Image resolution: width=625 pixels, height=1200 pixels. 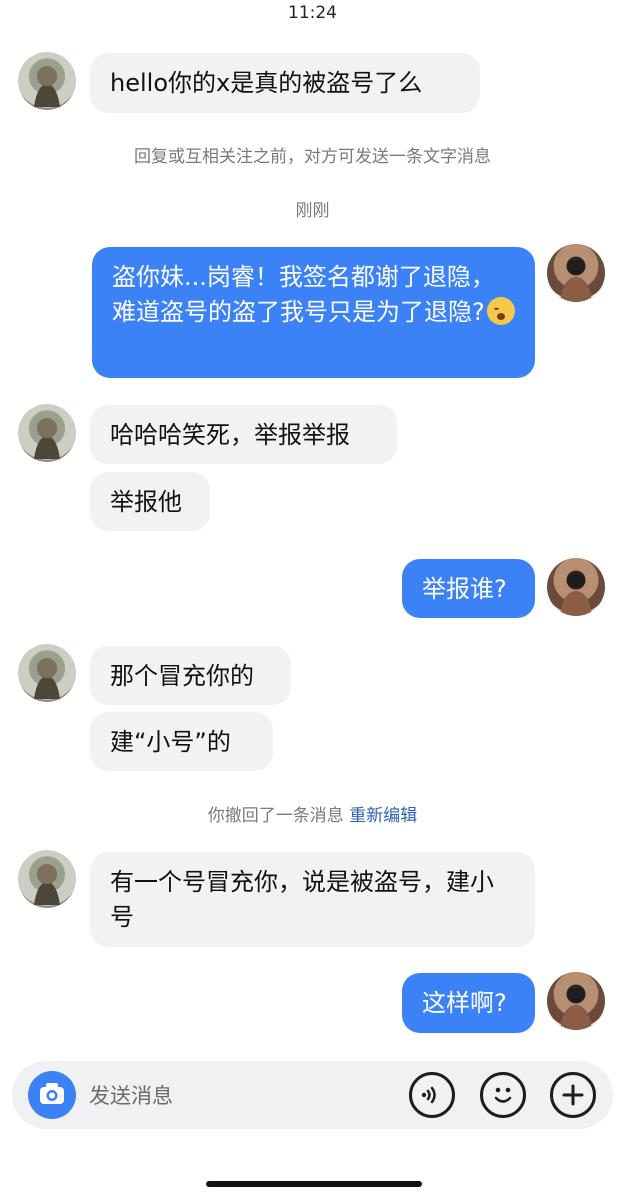 I want to click on message-composer, so click(x=312, y=1095).